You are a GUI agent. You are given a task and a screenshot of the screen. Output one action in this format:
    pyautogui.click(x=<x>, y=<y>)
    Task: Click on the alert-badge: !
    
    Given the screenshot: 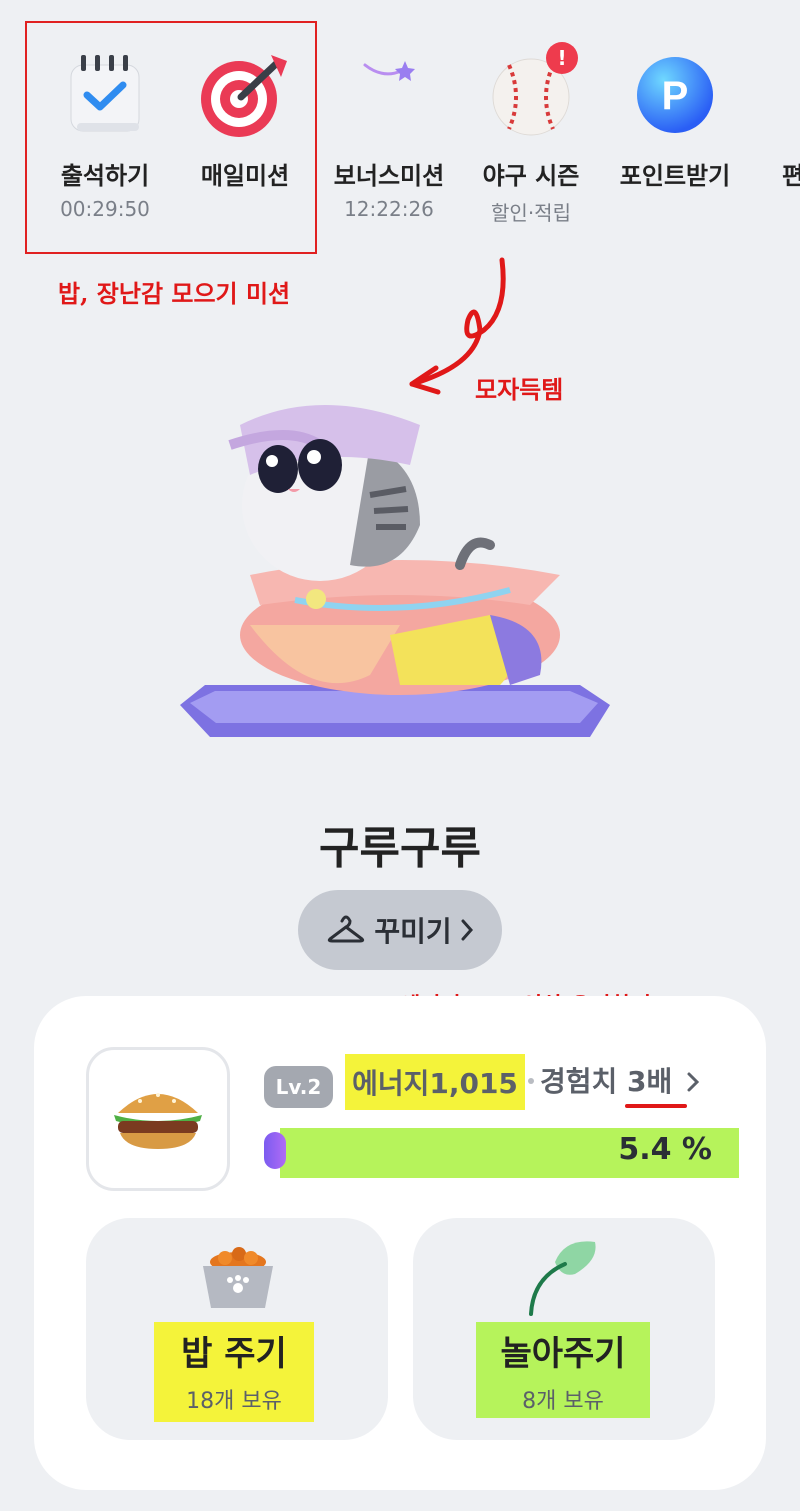 What is the action you would take?
    pyautogui.click(x=562, y=58)
    